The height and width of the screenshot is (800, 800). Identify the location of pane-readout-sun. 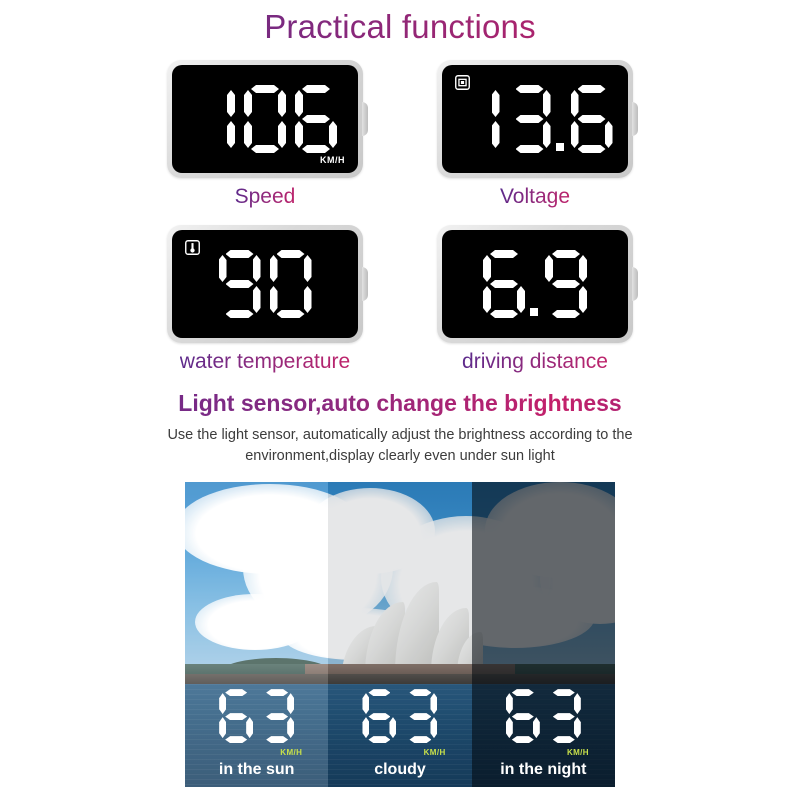
(256, 716).